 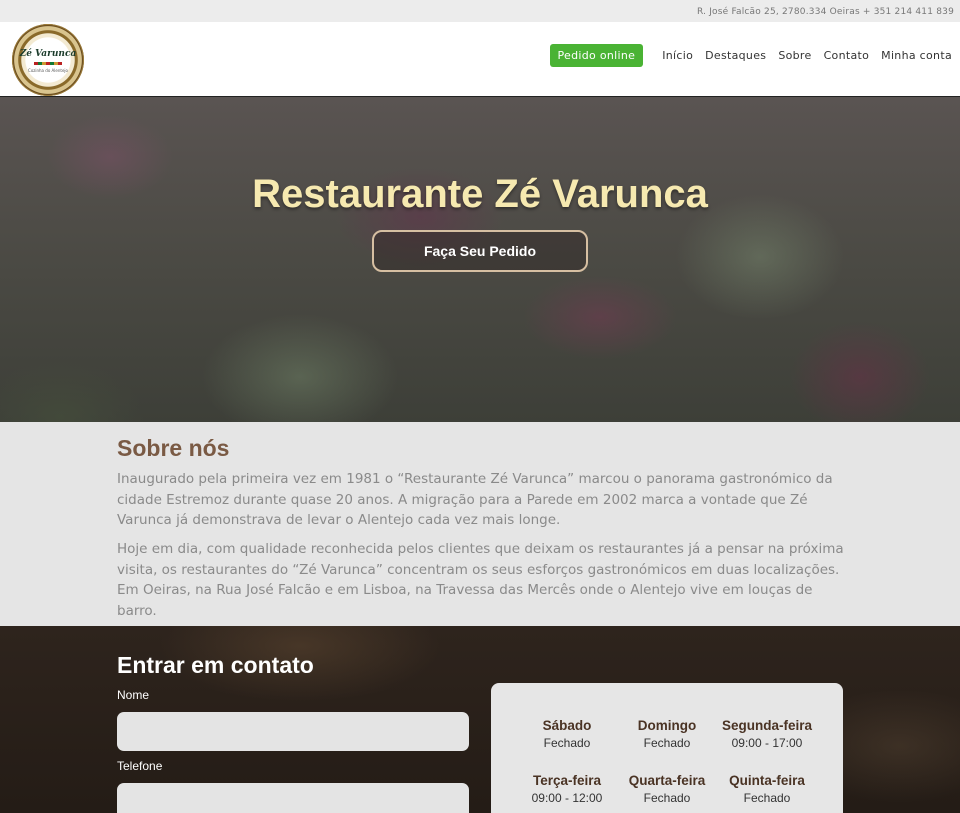 What do you see at coordinates (293, 731) in the screenshot?
I see `name-field` at bounding box center [293, 731].